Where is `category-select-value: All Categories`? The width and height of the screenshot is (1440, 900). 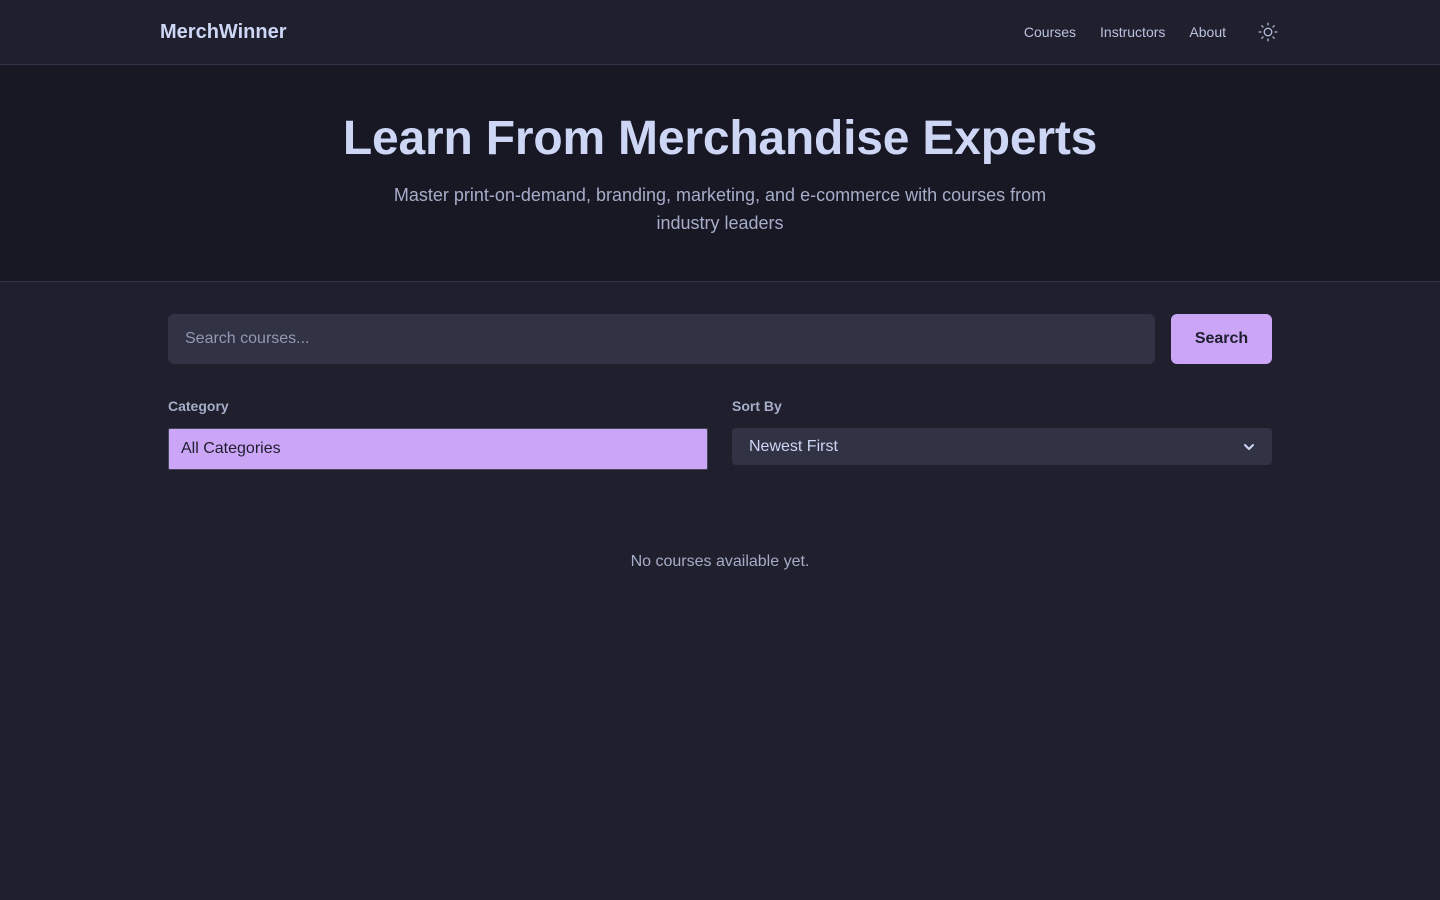
category-select-value: All Categories is located at coordinates (231, 448).